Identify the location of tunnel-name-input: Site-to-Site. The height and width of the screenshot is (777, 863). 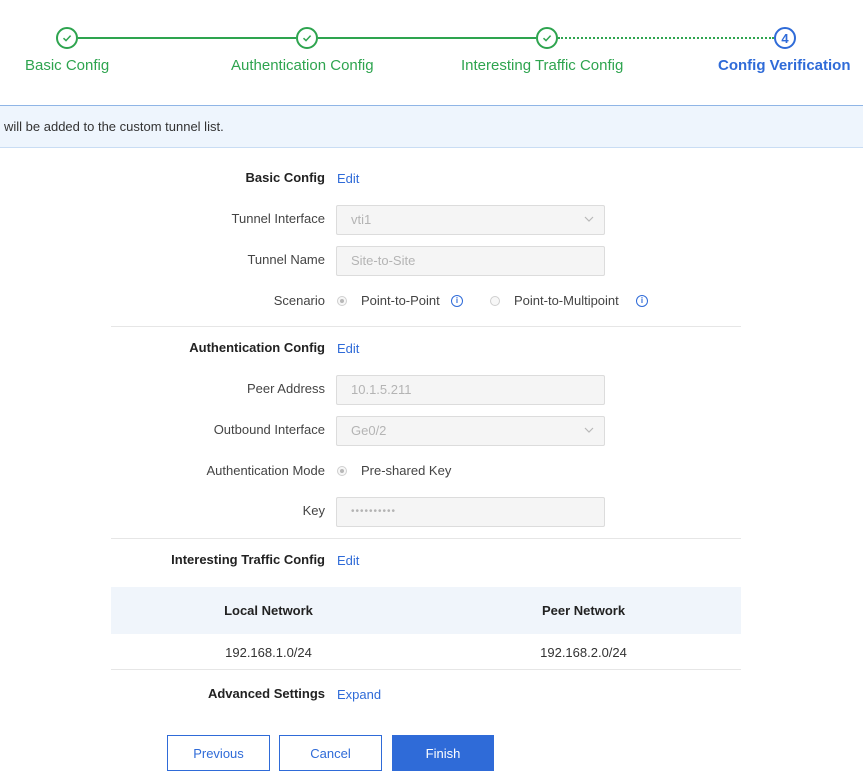
(470, 261).